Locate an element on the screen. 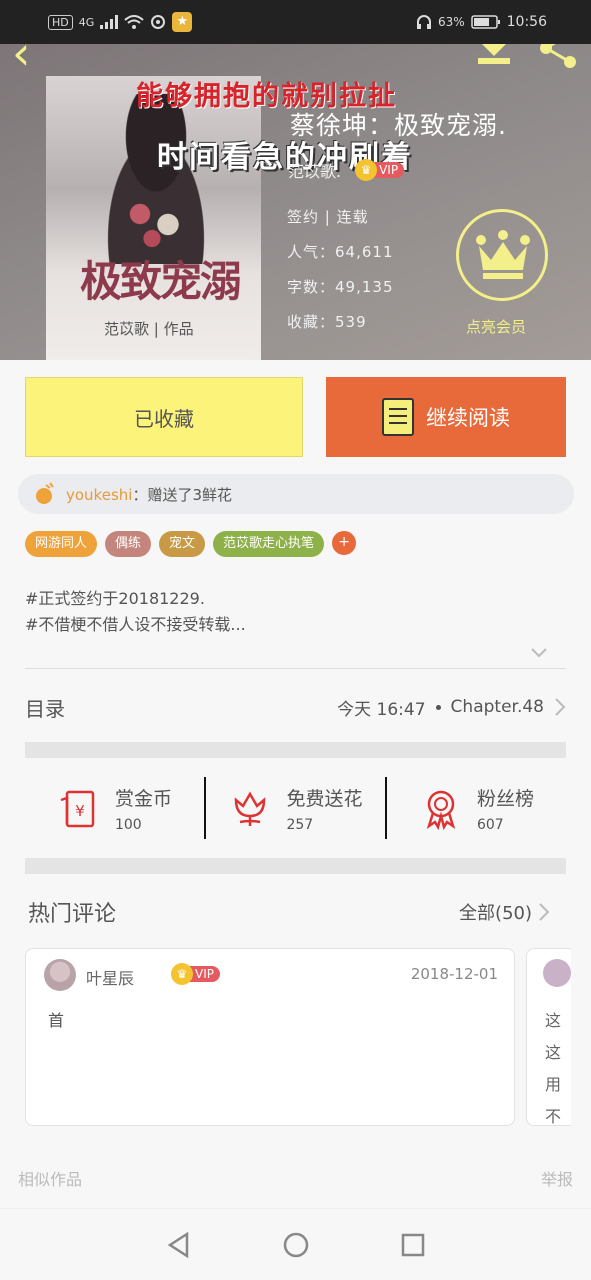  comment-text: 首 is located at coordinates (56, 1020).